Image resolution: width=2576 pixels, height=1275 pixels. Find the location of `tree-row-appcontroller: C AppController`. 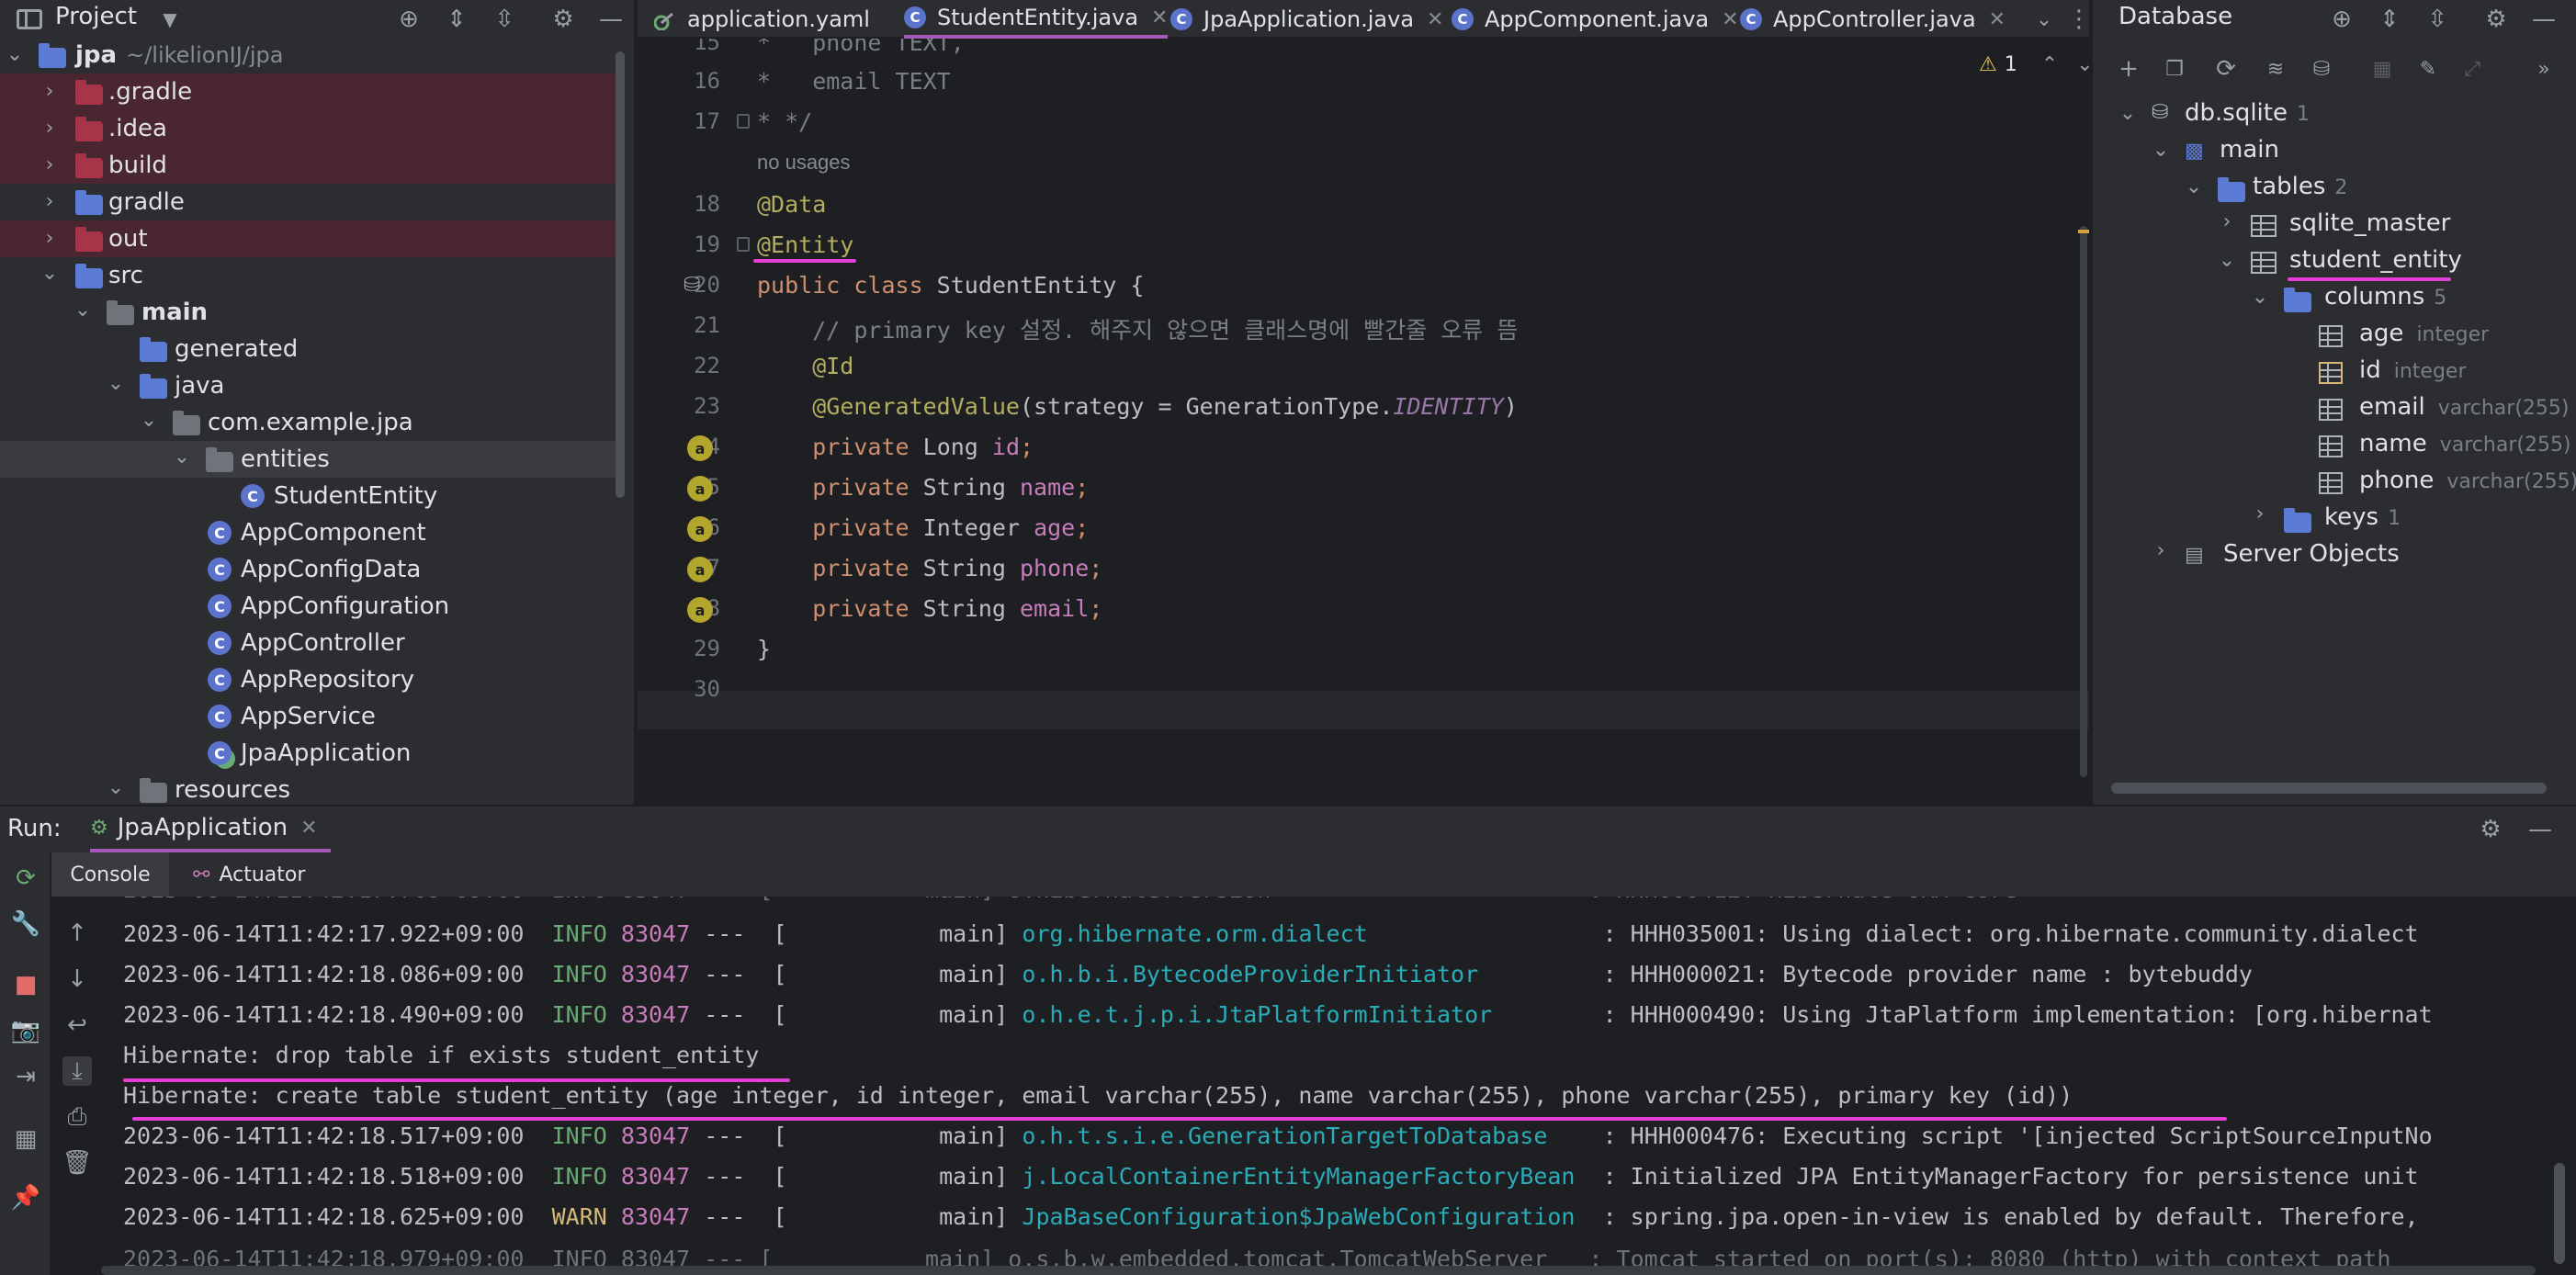

tree-row-appcontroller: C AppController is located at coordinates (308, 643).